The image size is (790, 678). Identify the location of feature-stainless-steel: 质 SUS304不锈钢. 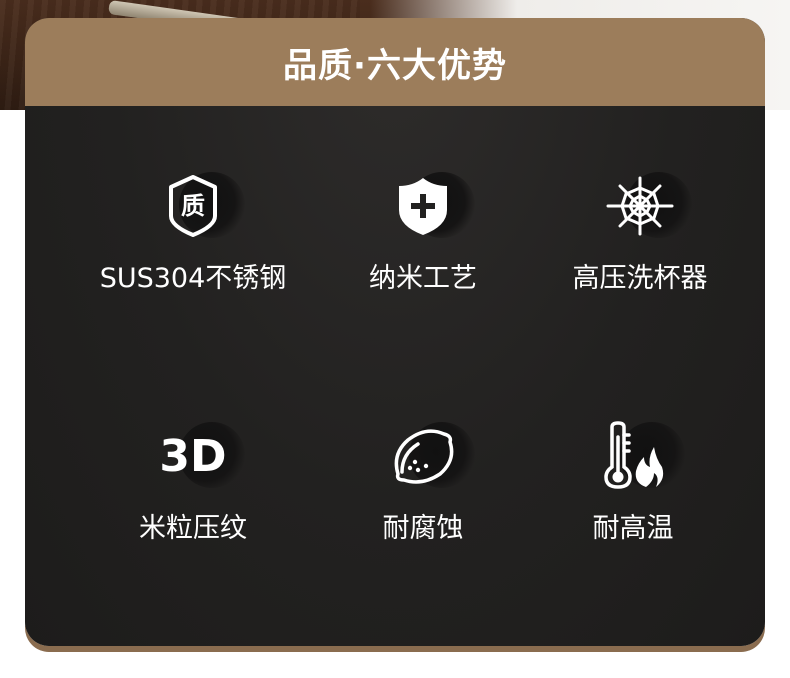
(193, 230).